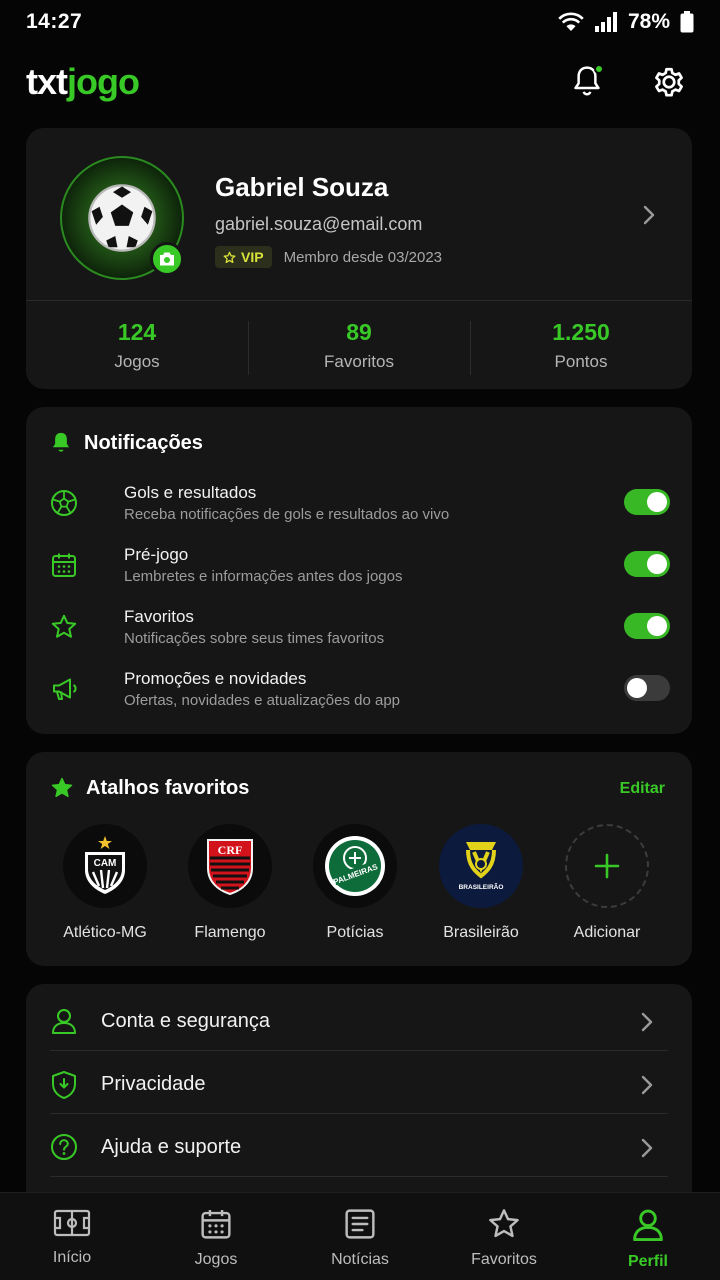 This screenshot has width=720, height=1280. Describe the element at coordinates (72, 1223) in the screenshot. I see `field-icon` at that location.